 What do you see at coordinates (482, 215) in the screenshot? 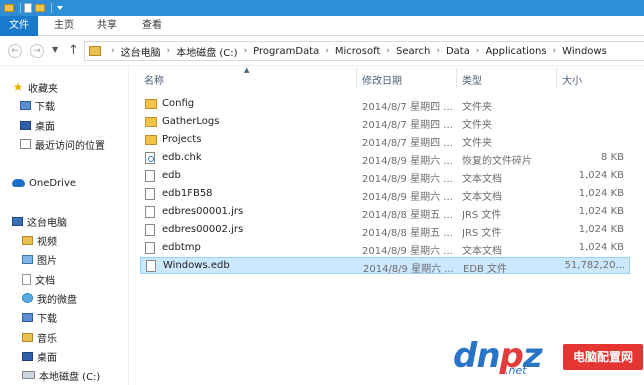
I see `file-type: JRS 文件` at bounding box center [482, 215].